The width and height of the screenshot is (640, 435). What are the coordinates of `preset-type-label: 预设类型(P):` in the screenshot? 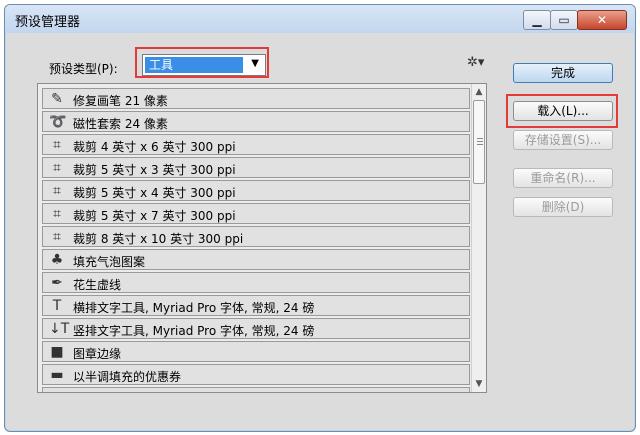 It's located at (83, 69).